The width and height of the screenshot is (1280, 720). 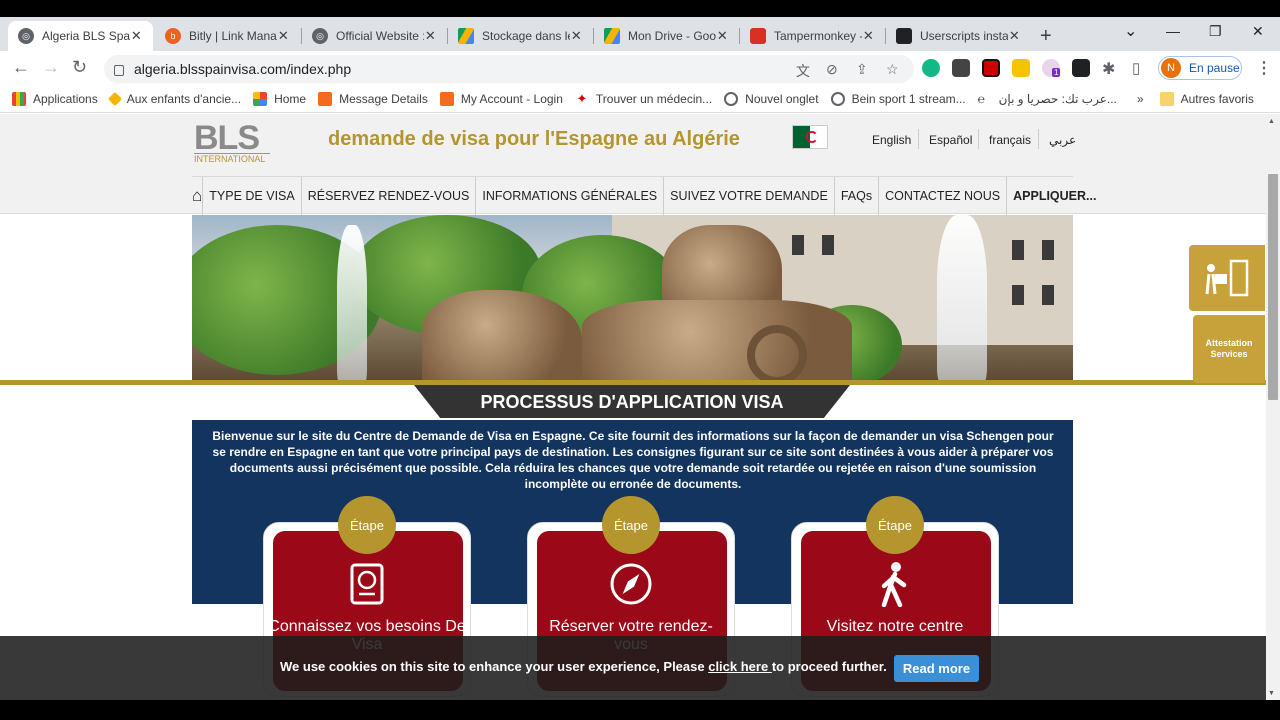 I want to click on bookmark-home: Home, so click(x=279, y=98).